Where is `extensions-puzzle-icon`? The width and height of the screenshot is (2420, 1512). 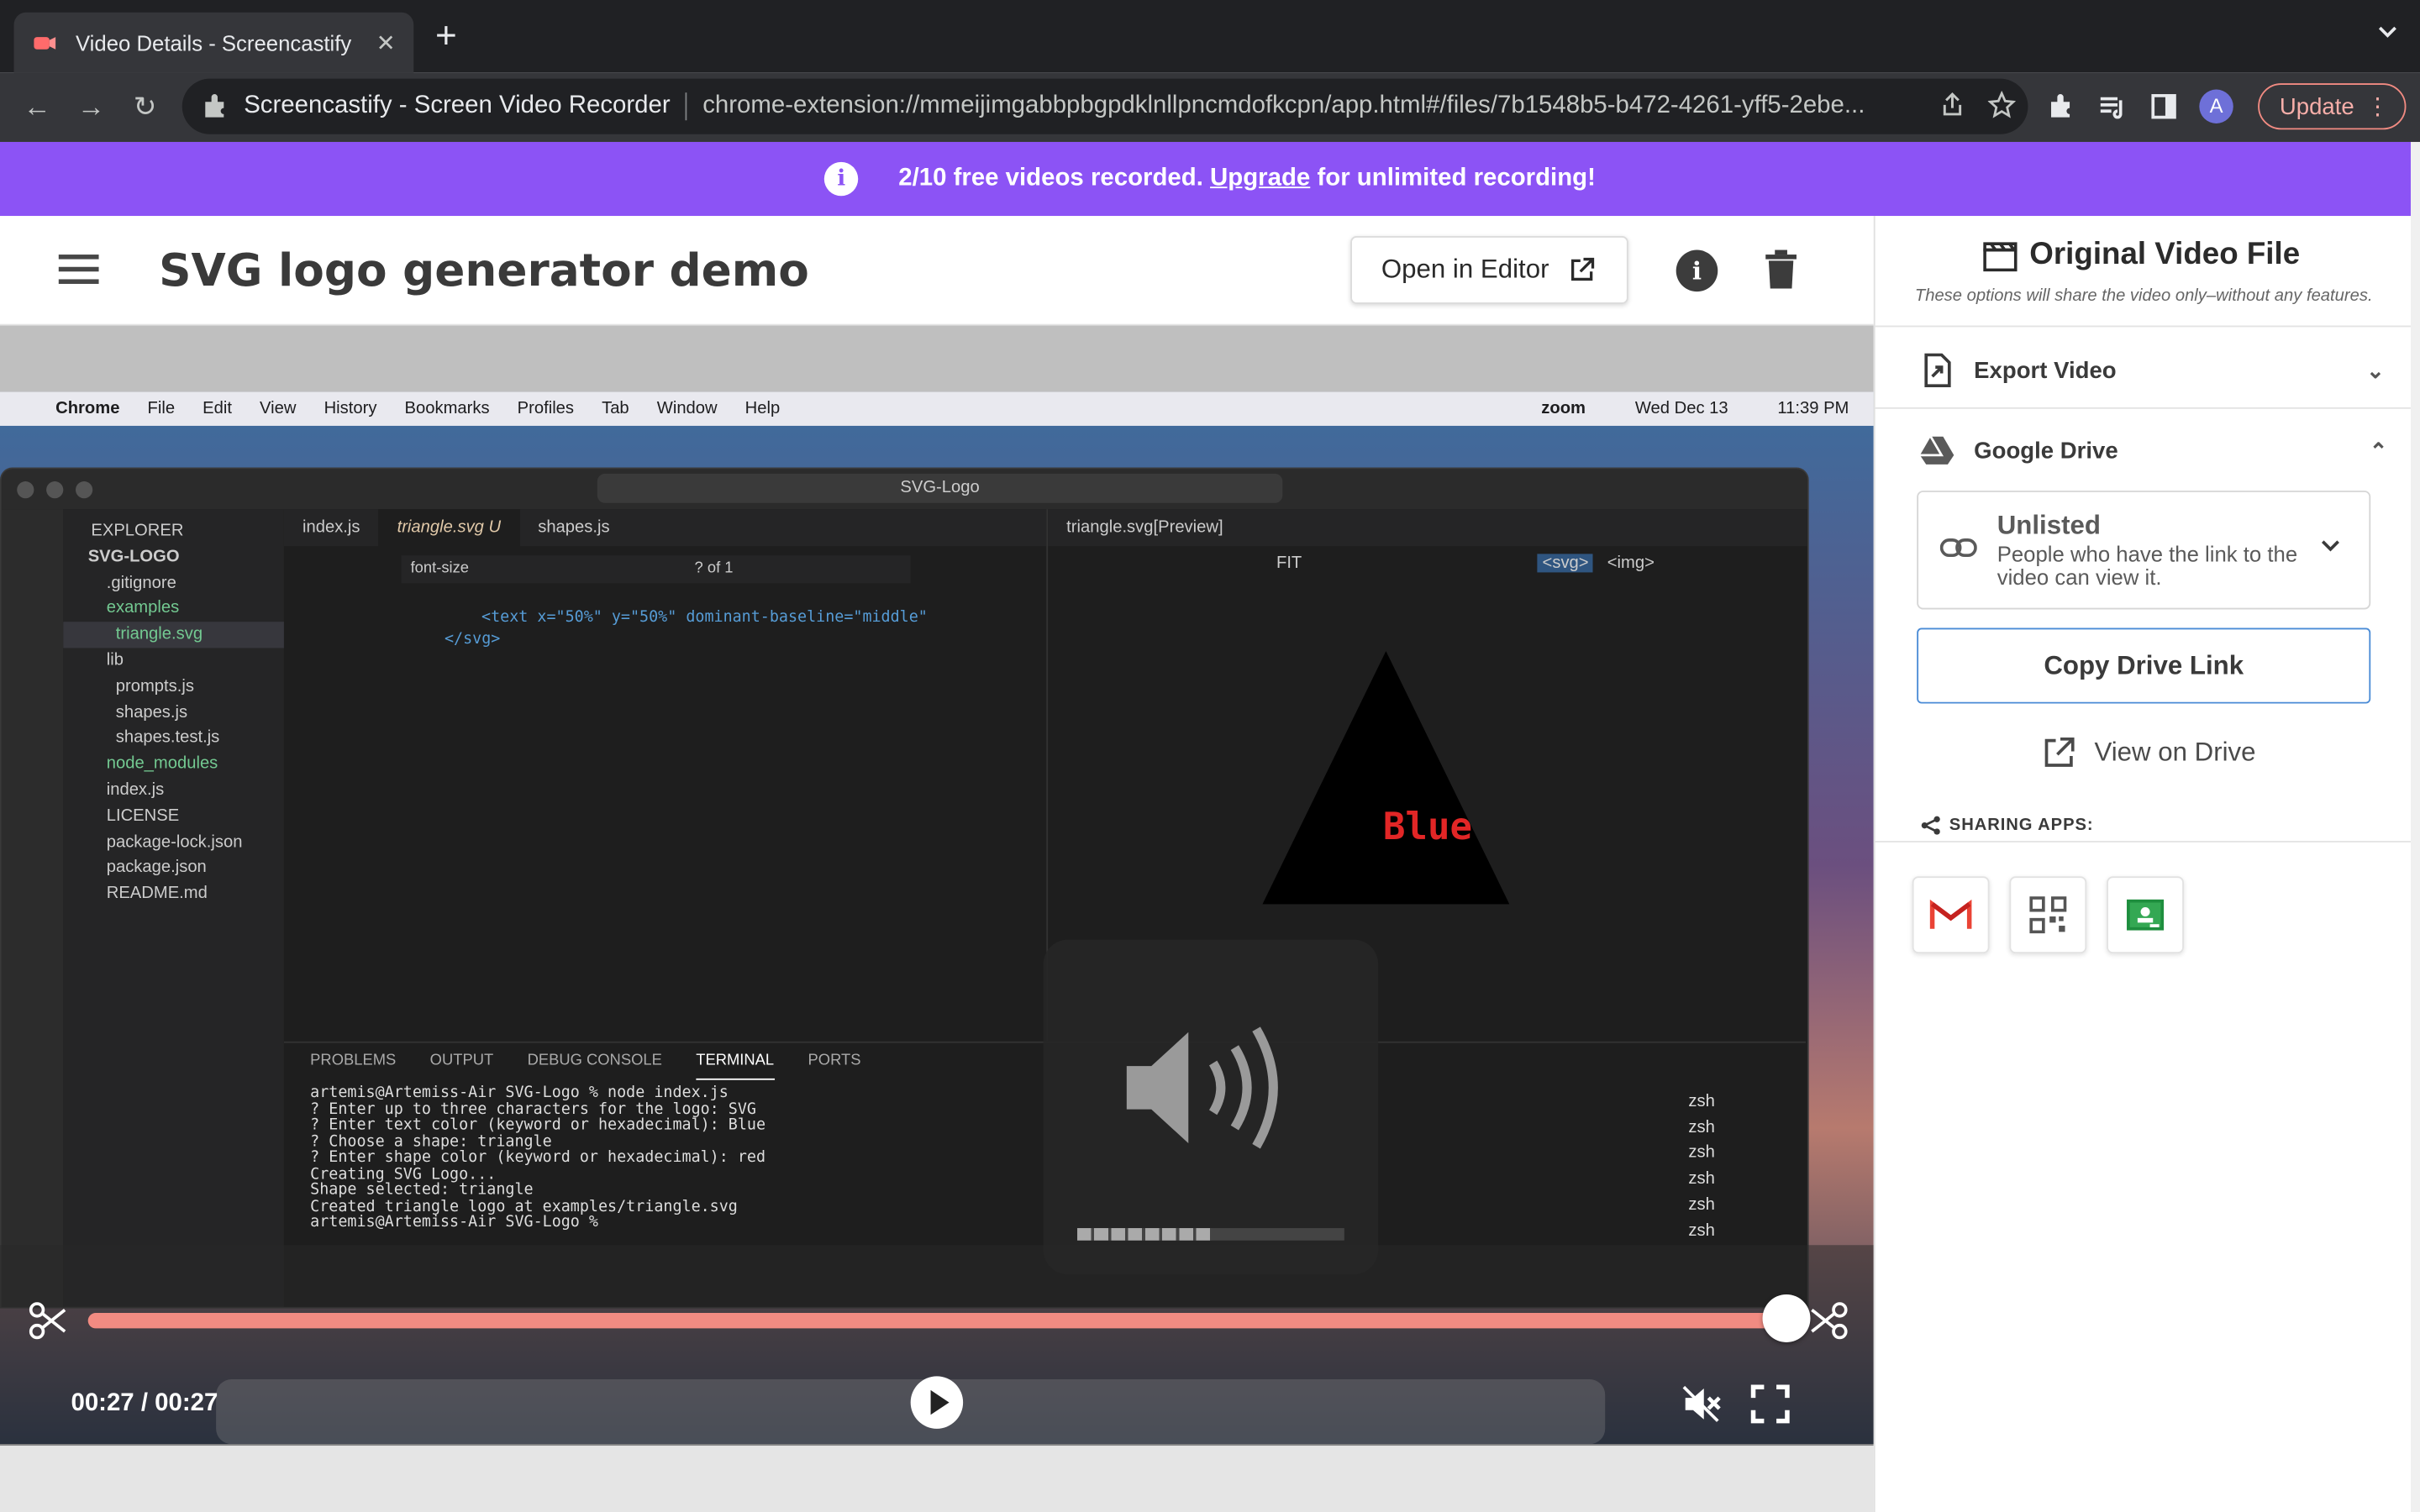 extensions-puzzle-icon is located at coordinates (2062, 106).